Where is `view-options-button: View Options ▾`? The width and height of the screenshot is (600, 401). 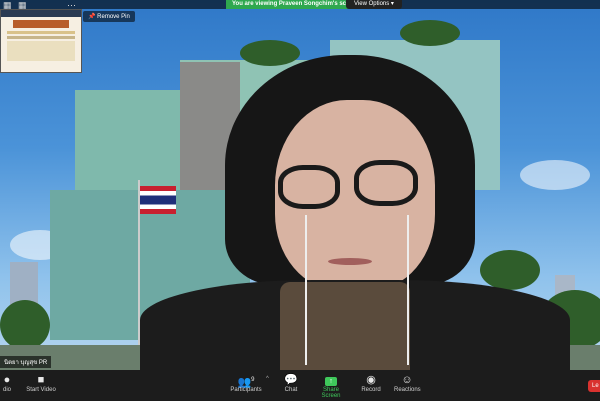
view-options-button: View Options ▾ is located at coordinates (374, 4).